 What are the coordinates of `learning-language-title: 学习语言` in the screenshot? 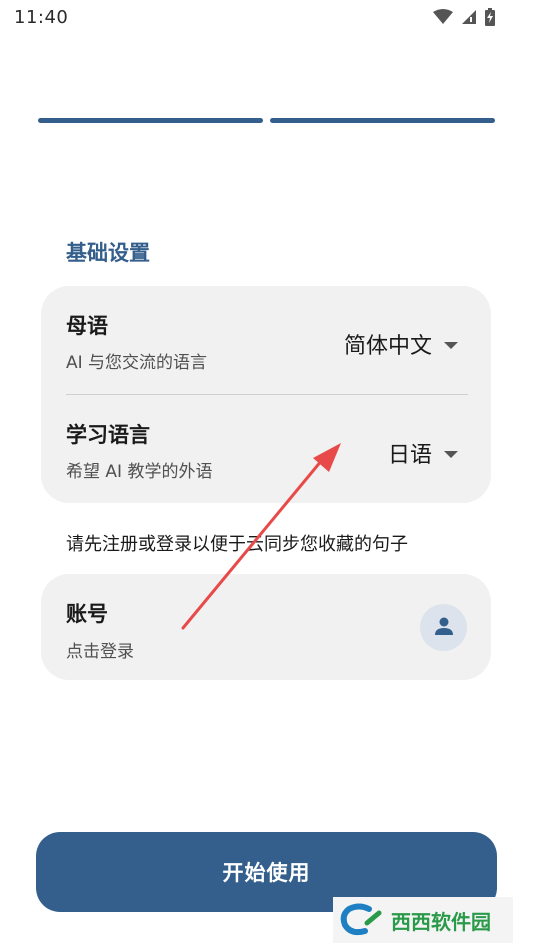 It's located at (108, 435).